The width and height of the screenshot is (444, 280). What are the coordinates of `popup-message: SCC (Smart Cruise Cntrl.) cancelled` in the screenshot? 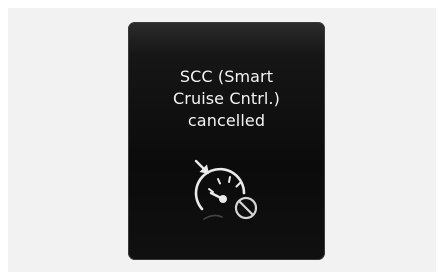 It's located at (226, 99).